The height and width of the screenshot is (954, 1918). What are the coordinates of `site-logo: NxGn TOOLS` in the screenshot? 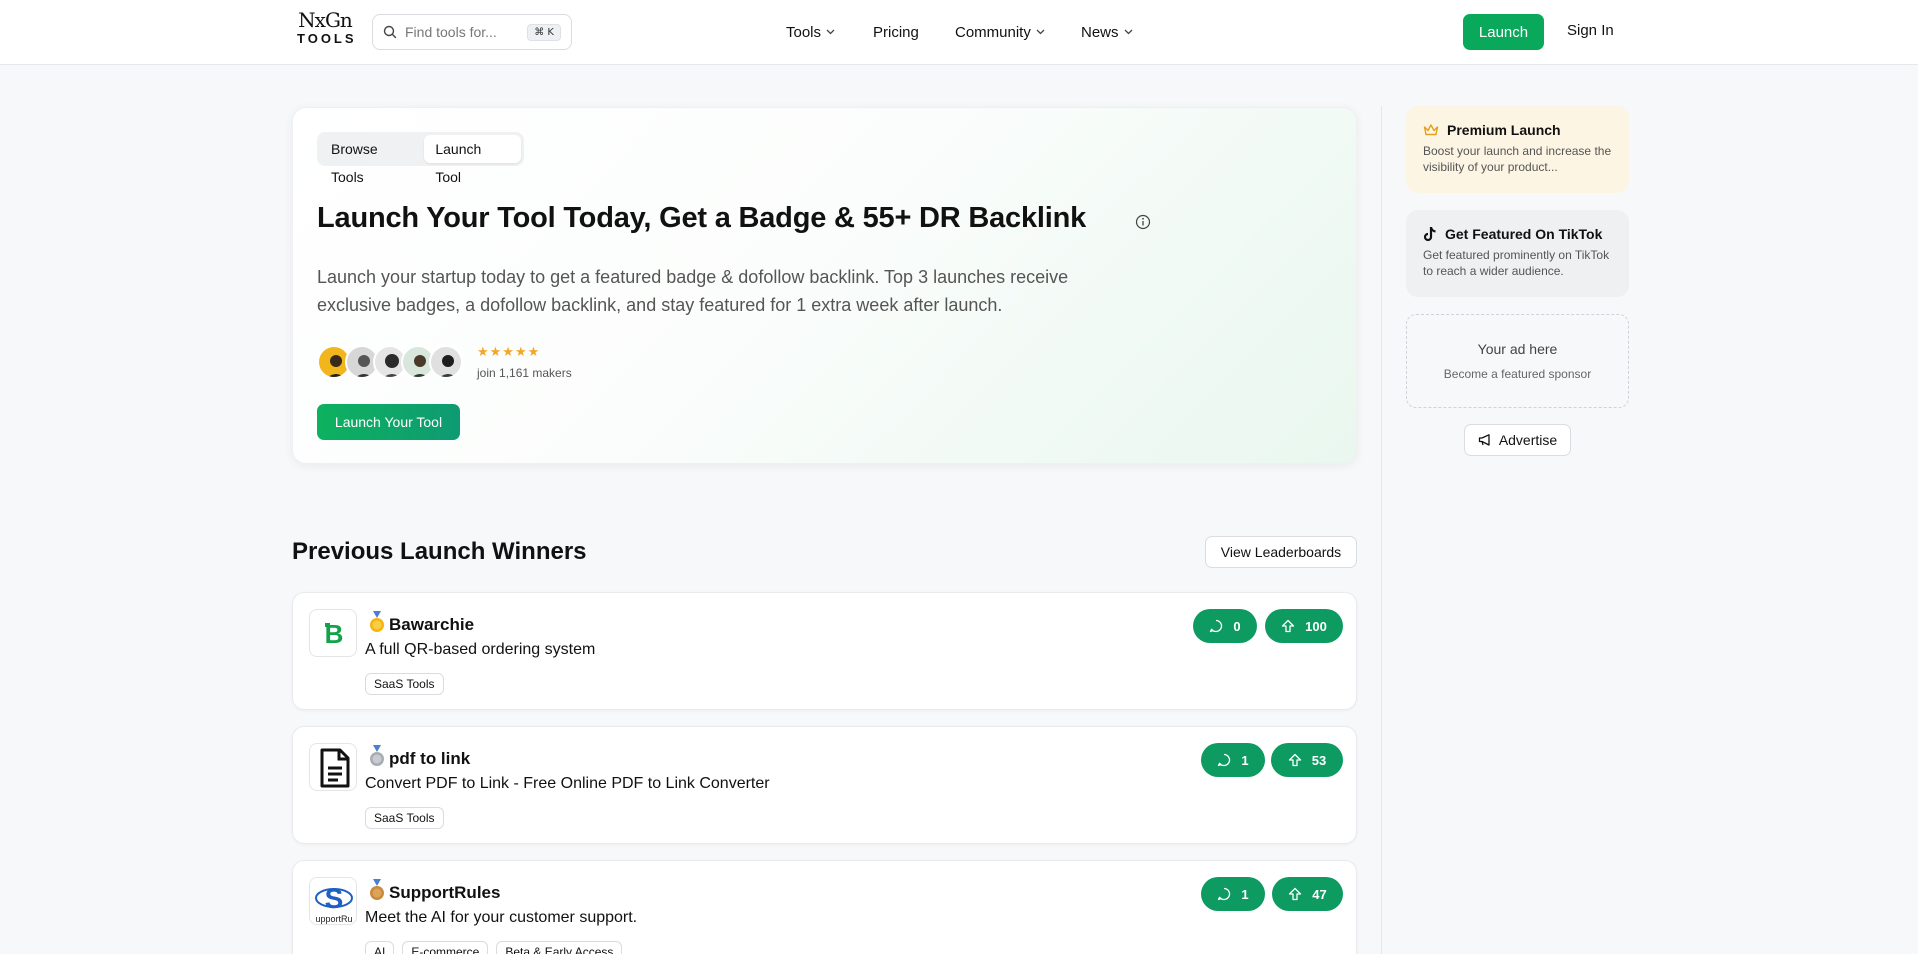 It's located at (327, 29).